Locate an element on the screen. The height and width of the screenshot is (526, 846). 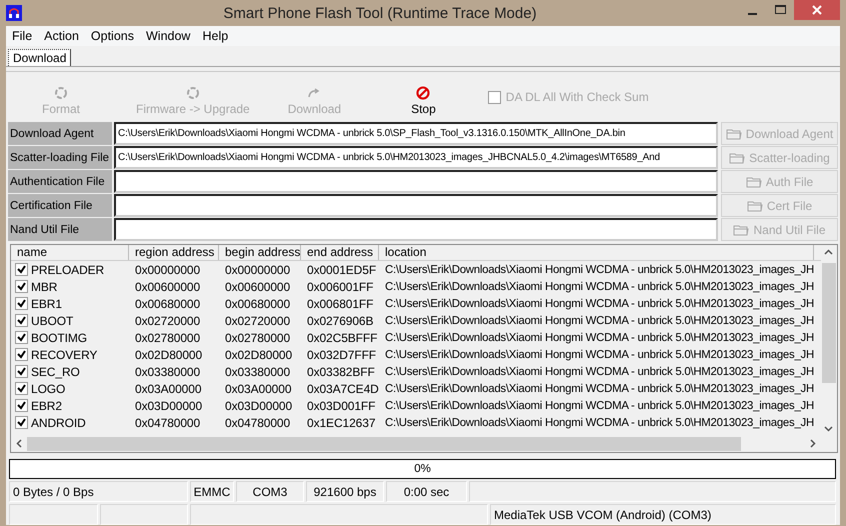
status-cell: COM3 is located at coordinates (270, 491).